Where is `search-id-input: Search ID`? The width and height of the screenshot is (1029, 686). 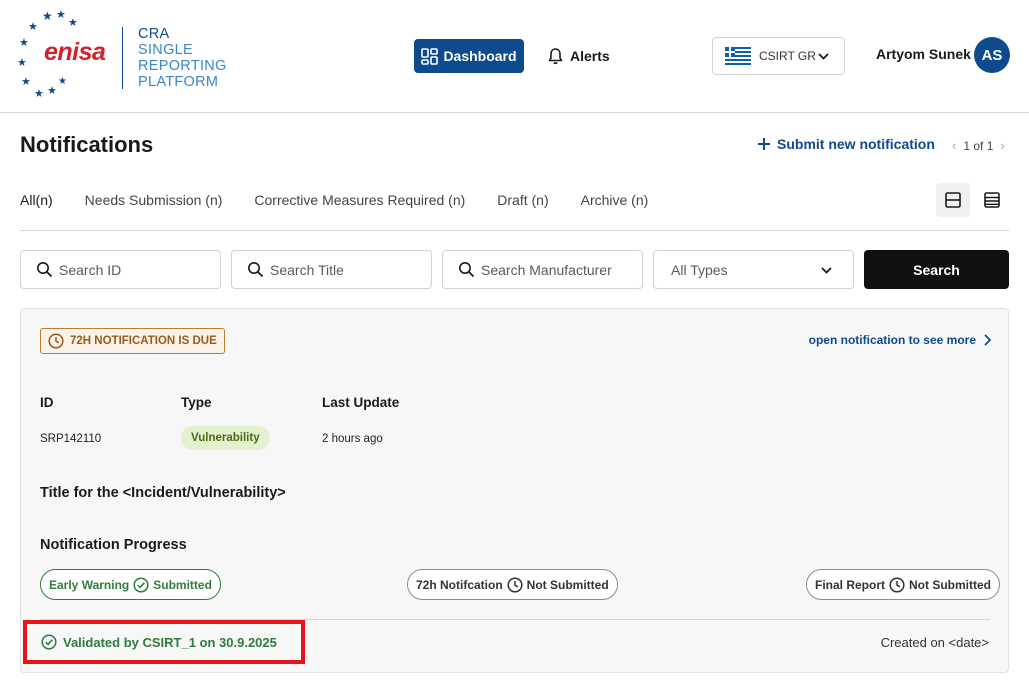
search-id-input: Search ID is located at coordinates (120, 269).